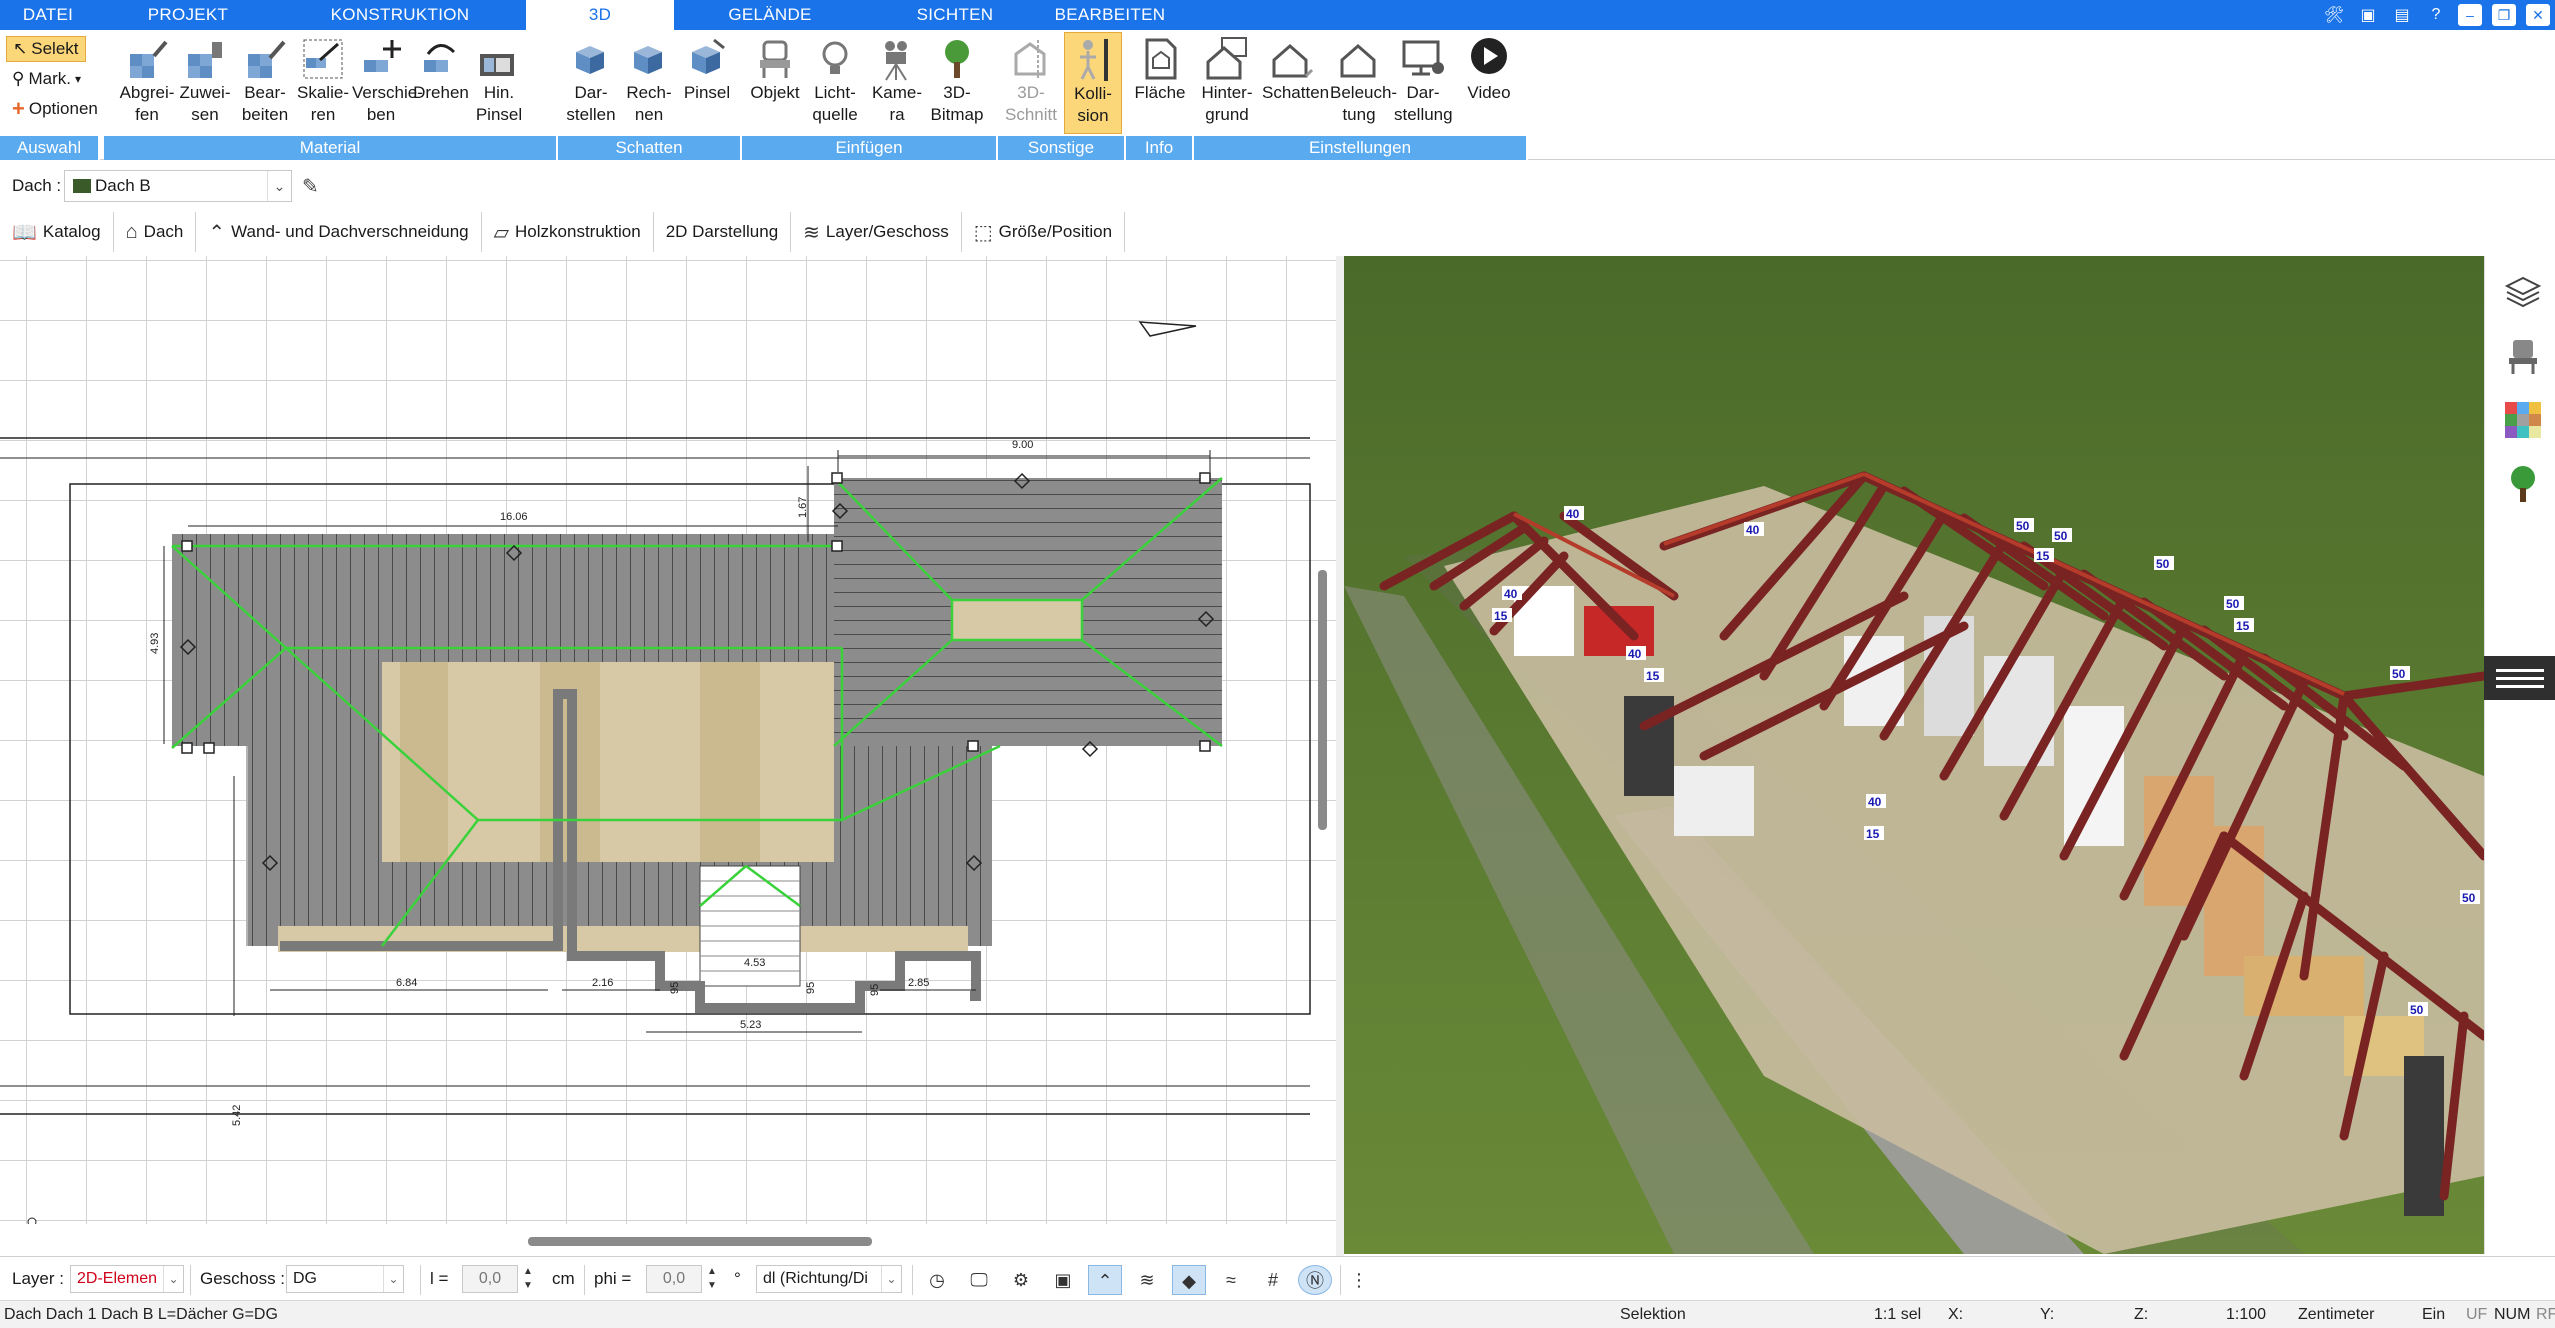 Image resolution: width=2555 pixels, height=1328 pixels. I want to click on tab-projekt: PROJEKT, so click(188, 15).